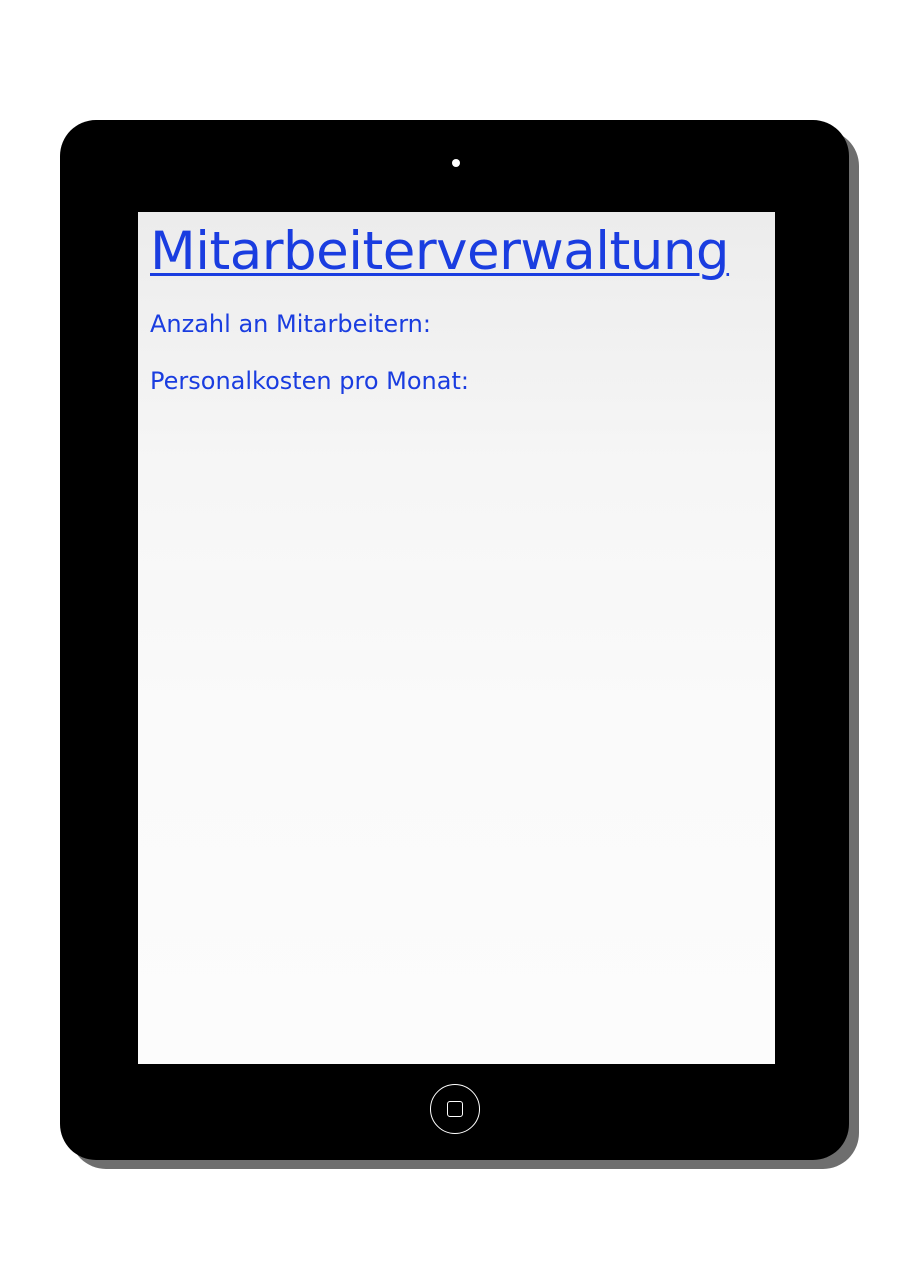 Image resolution: width=905 pixels, height=1280 pixels. Describe the element at coordinates (290, 324) in the screenshot. I see `employee-count-label: Anzahl an Mitarbeitern:` at that location.